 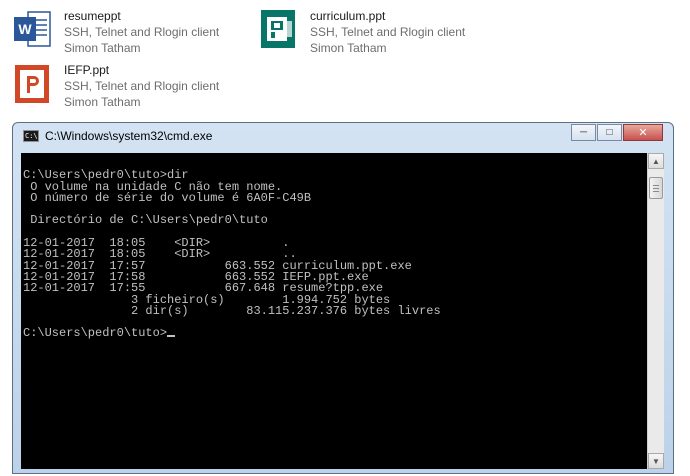 What do you see at coordinates (95, 333) in the screenshot?
I see `console-line: C:\Users\pedr0\tuto>` at bounding box center [95, 333].